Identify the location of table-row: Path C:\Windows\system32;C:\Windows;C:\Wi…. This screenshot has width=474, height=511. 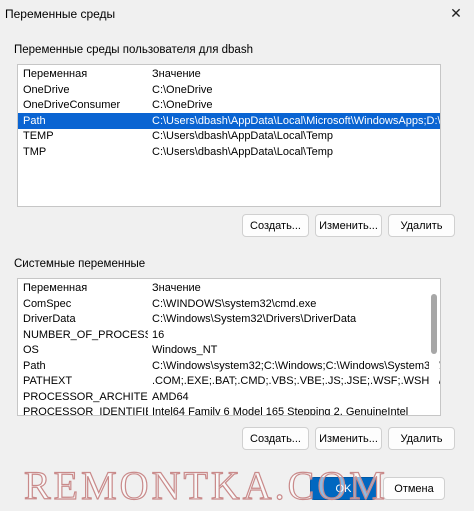
(229, 366).